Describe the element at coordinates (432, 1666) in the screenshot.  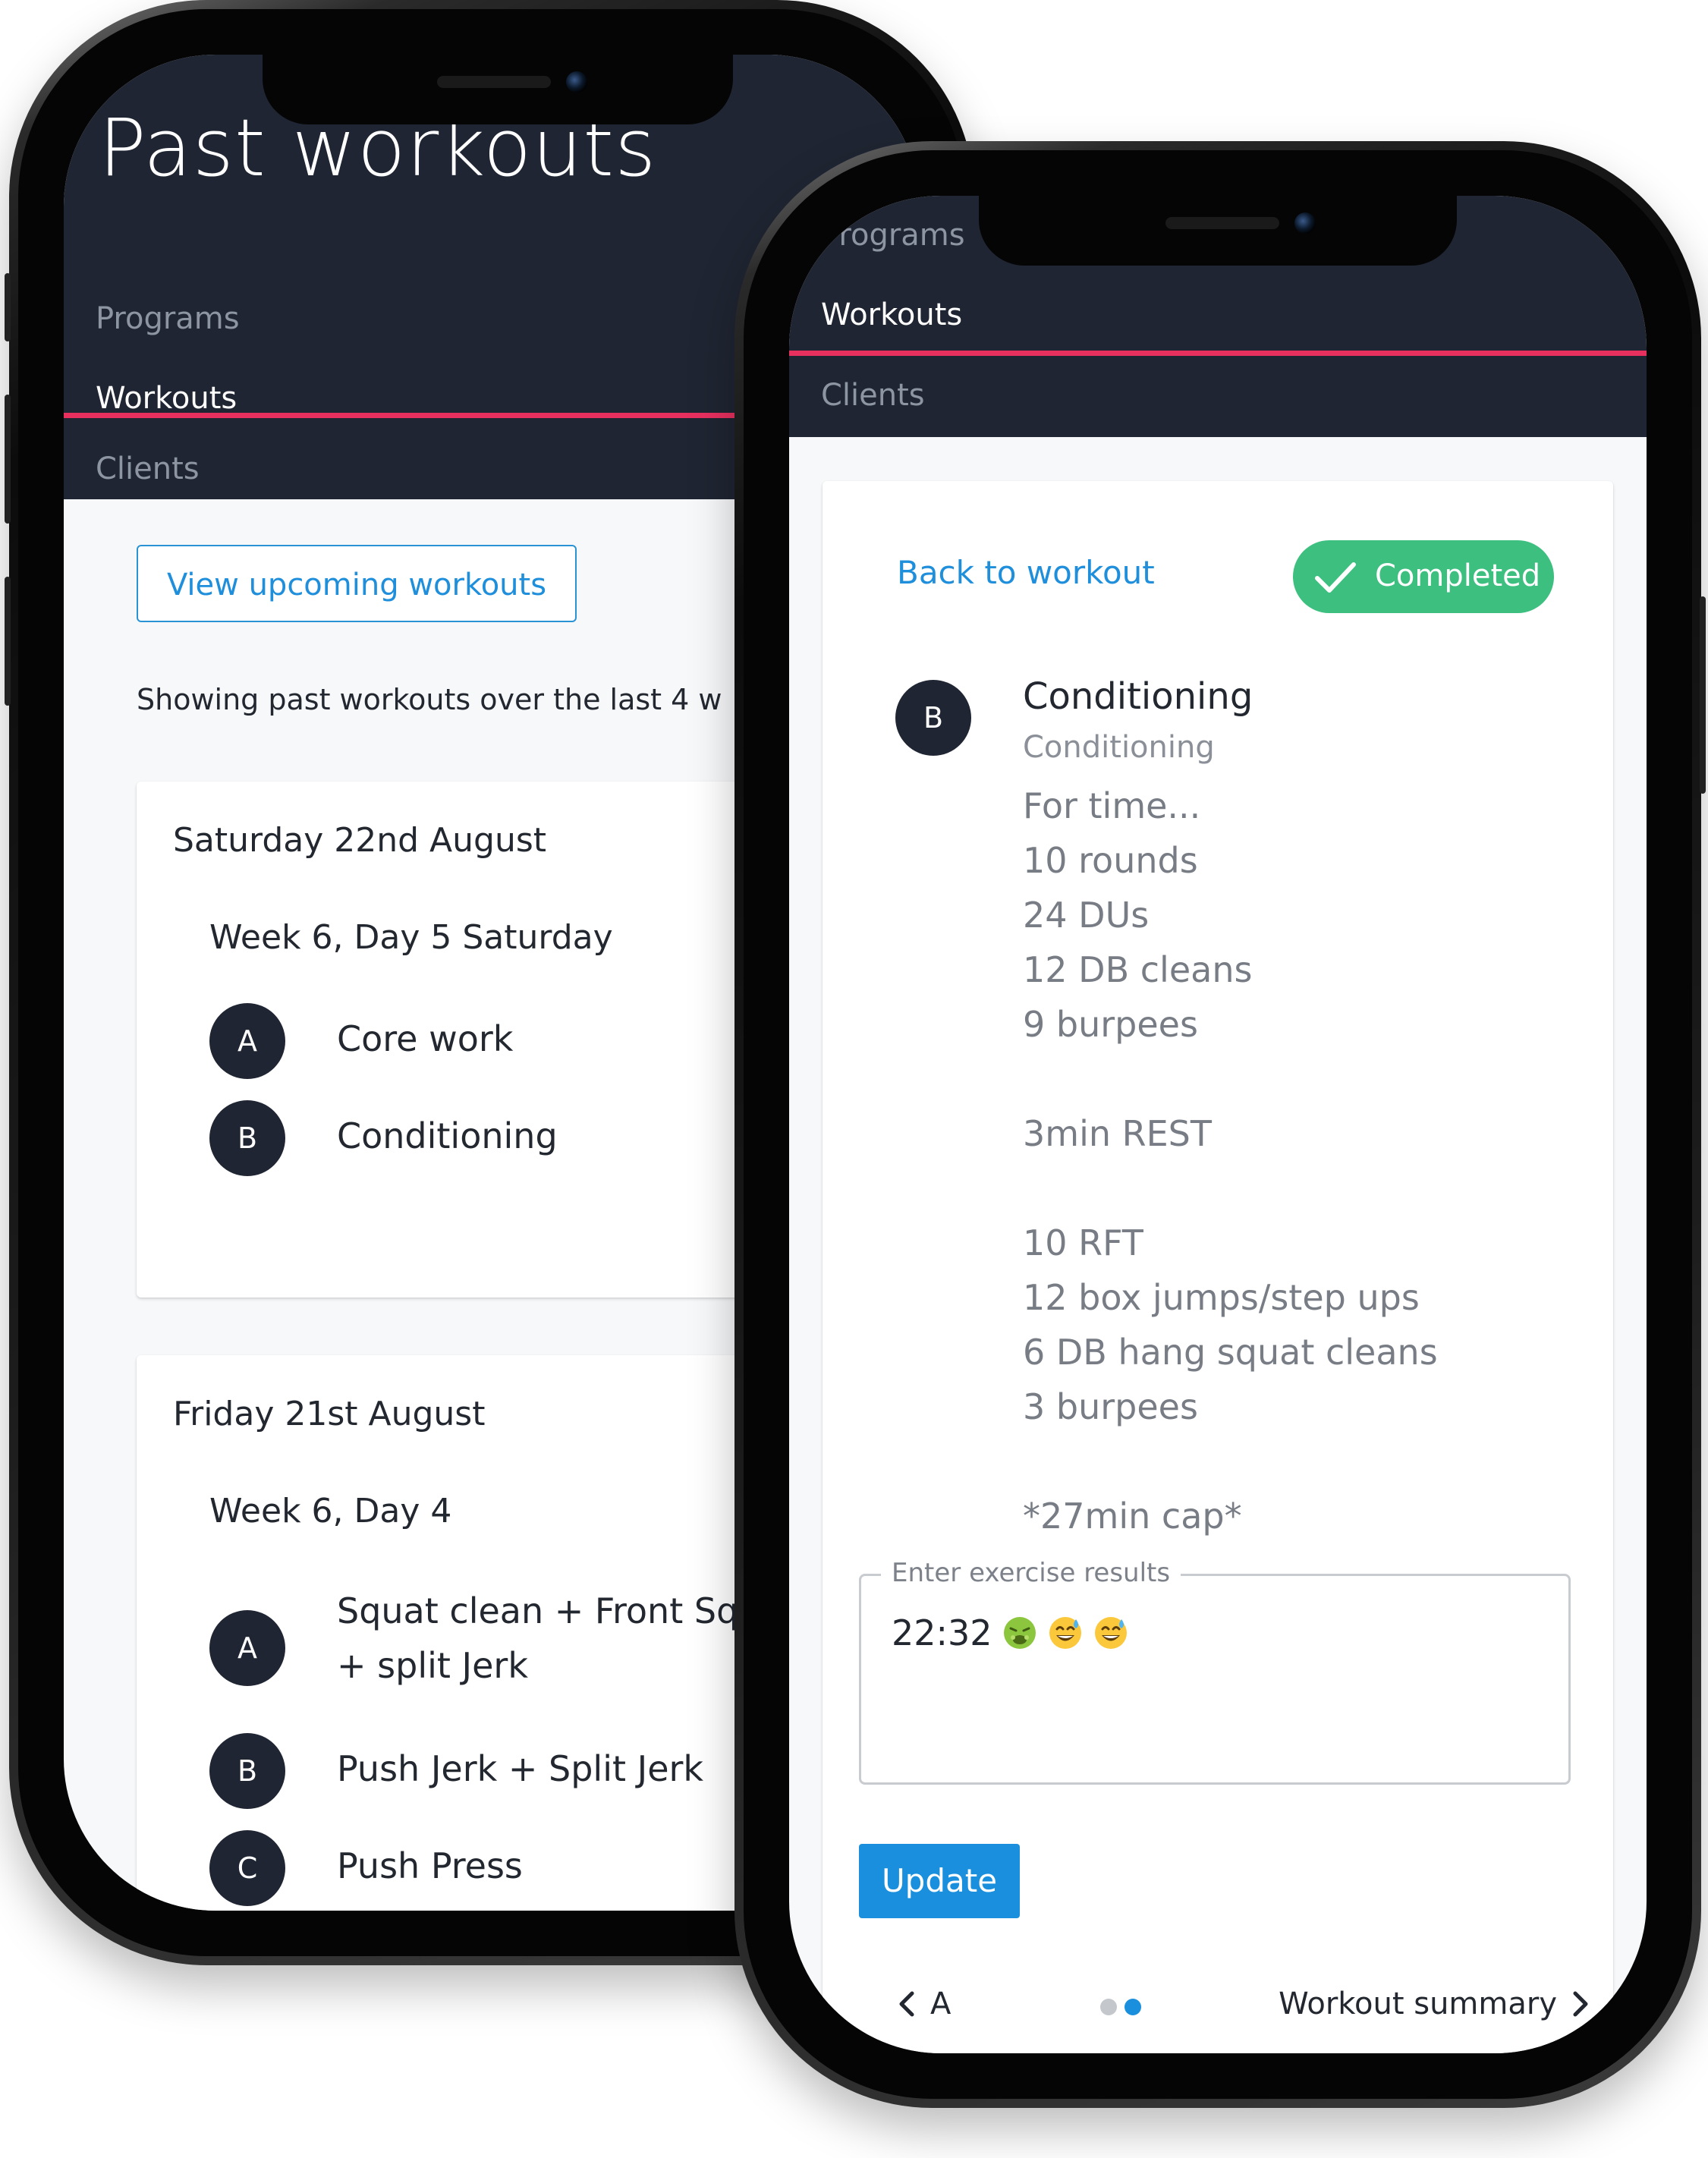
I see `exercise-name-line2: + split Jerk` at that location.